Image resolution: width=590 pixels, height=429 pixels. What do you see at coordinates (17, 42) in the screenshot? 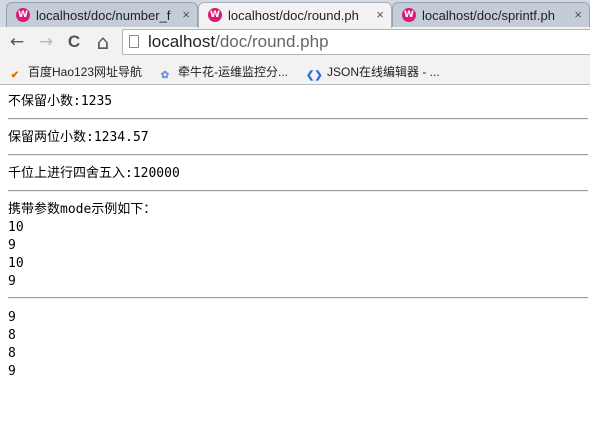
I see `back-arrow-icon: ←` at bounding box center [17, 42].